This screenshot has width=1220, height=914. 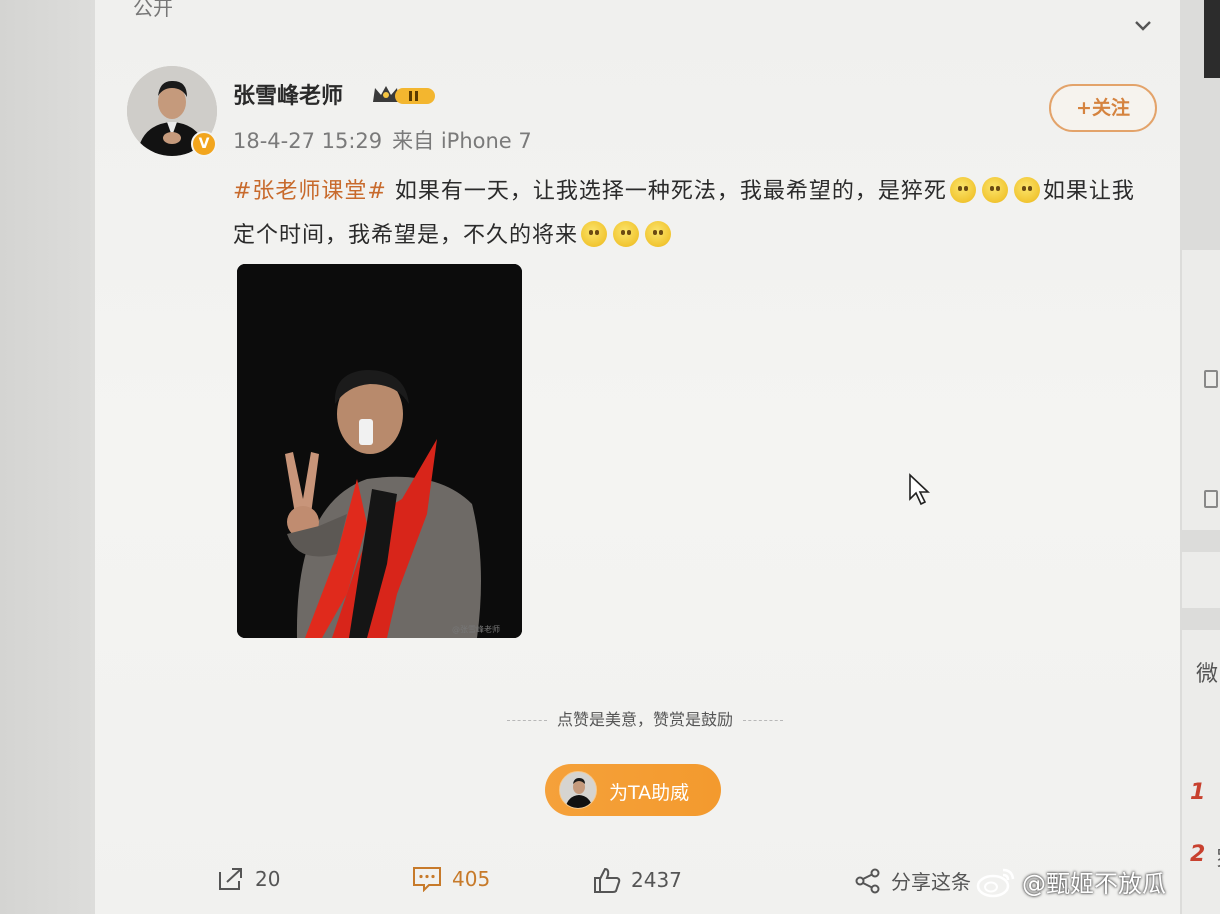 I want to click on post-text-part1: 如果有一天，让我选择一种死法，我最希望的，是猝死, so click(x=666, y=191).